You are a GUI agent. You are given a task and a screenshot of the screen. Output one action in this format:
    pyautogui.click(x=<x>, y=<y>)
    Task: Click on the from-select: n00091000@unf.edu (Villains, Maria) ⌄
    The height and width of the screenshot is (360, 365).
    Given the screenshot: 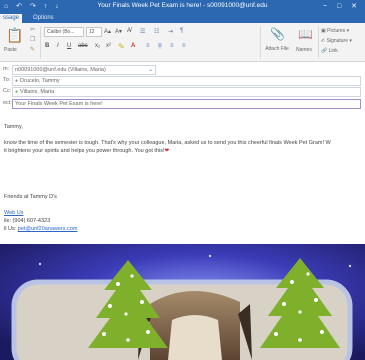 What is the action you would take?
    pyautogui.click(x=84, y=70)
    